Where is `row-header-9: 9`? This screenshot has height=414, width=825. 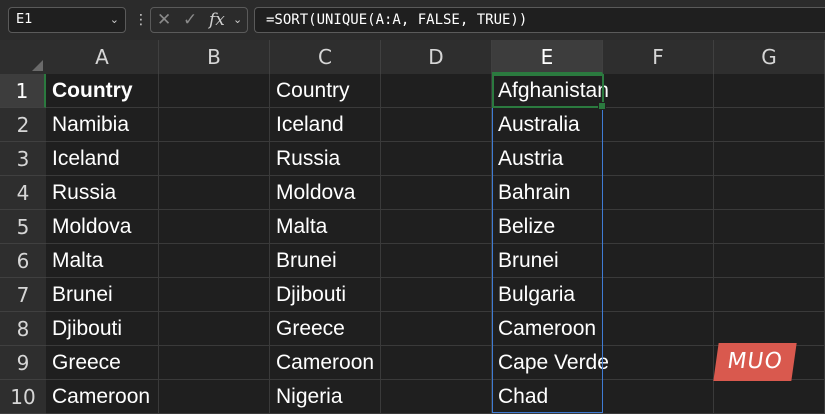 row-header-9: 9 is located at coordinates (23, 363).